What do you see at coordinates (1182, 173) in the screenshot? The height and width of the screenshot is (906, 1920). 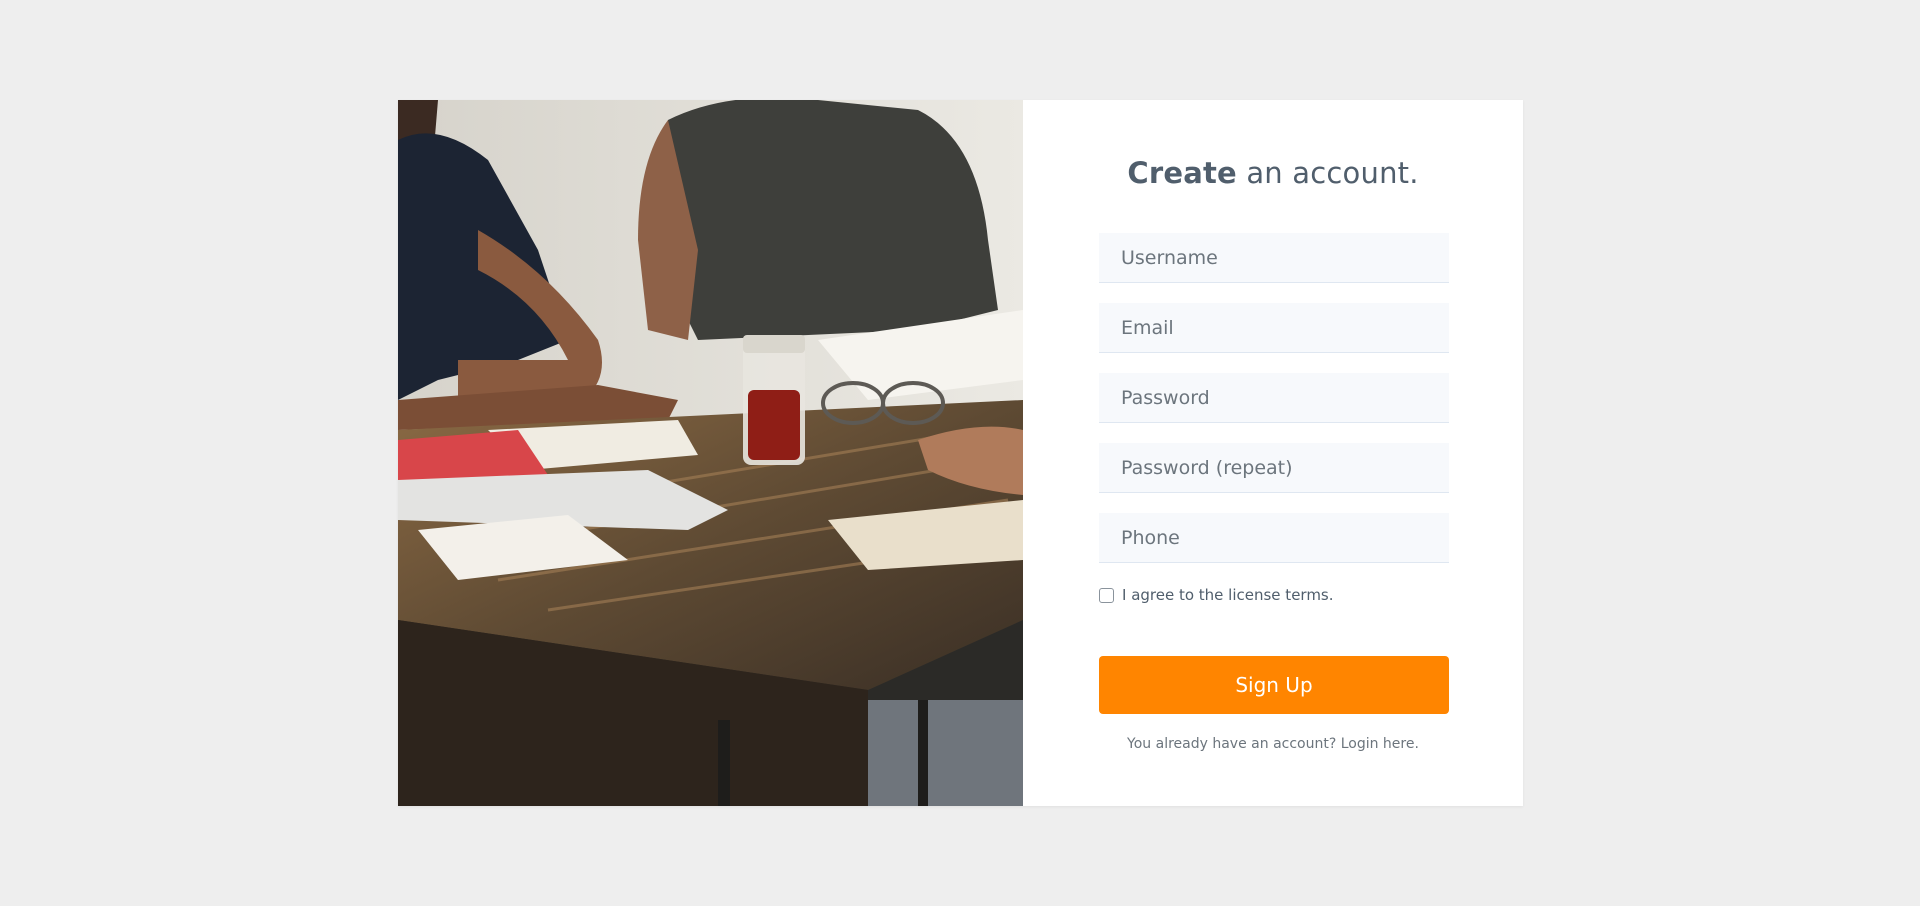 I see `form-title-bold: Create` at bounding box center [1182, 173].